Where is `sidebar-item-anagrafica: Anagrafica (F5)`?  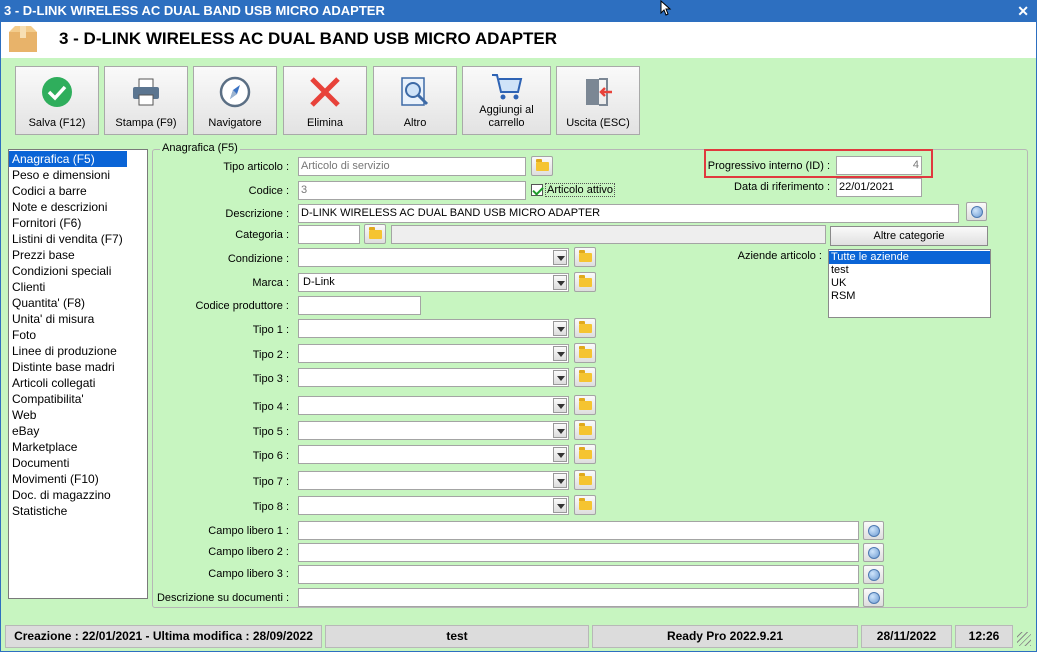 sidebar-item-anagrafica: Anagrafica (F5) is located at coordinates (68, 159).